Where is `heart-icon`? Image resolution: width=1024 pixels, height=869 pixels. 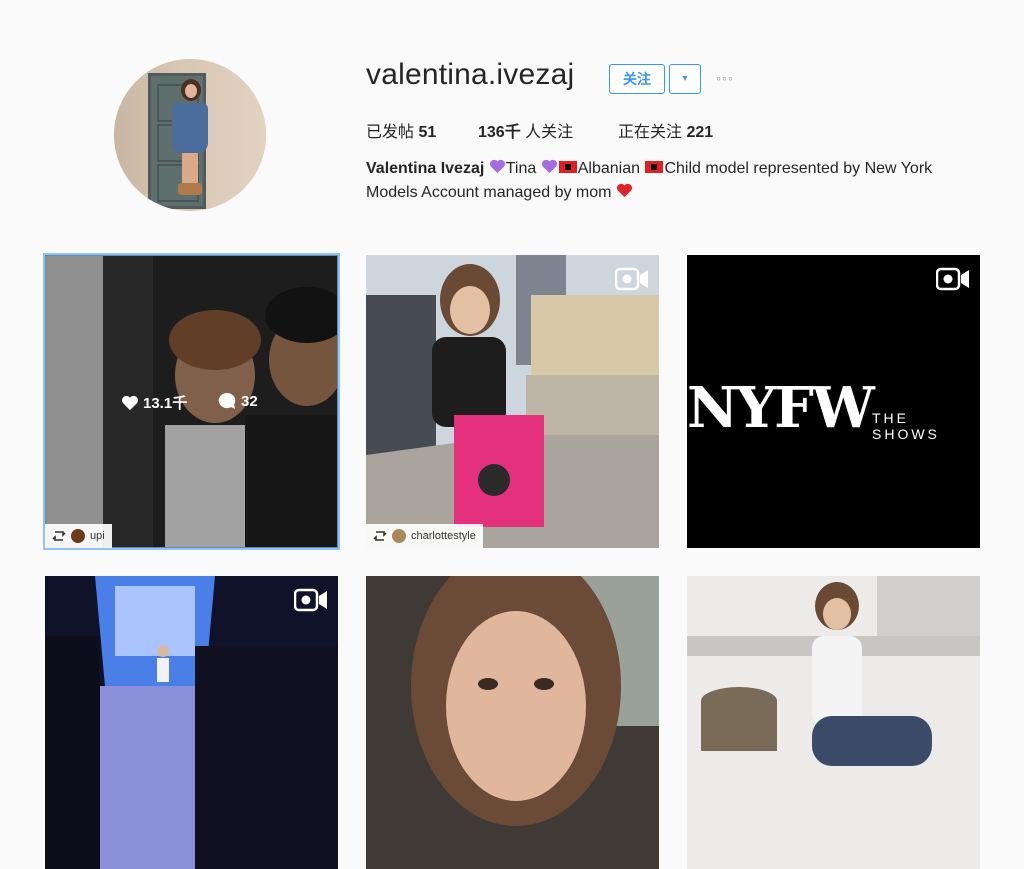 heart-icon is located at coordinates (130, 402).